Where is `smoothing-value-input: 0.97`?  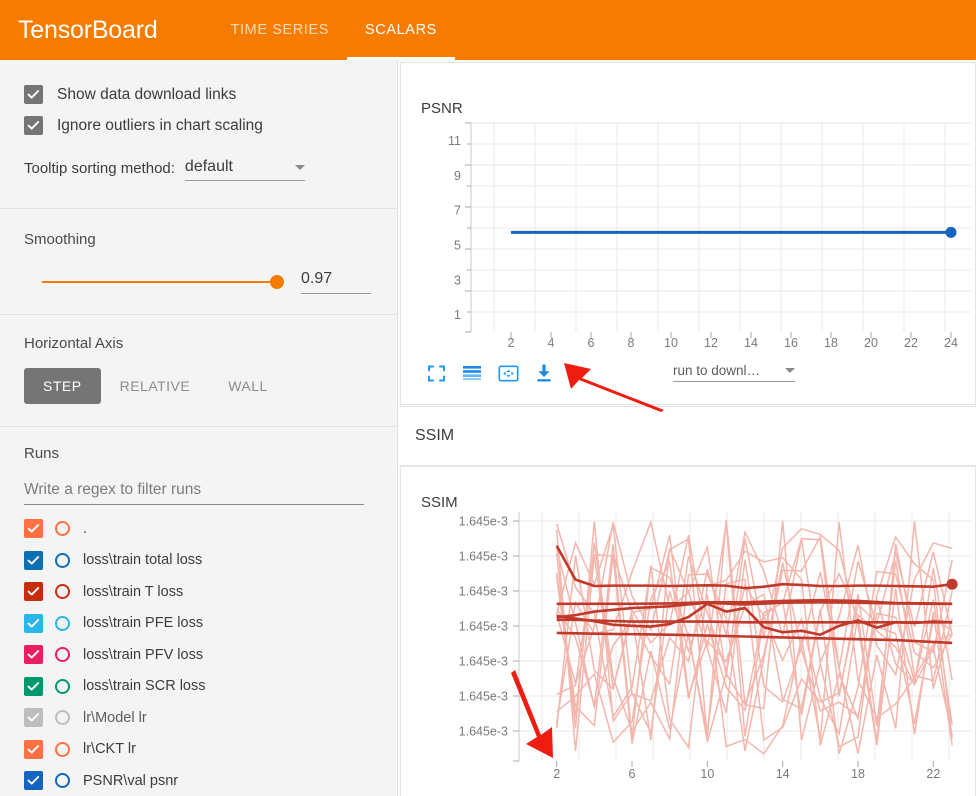 smoothing-value-input: 0.97 is located at coordinates (336, 282).